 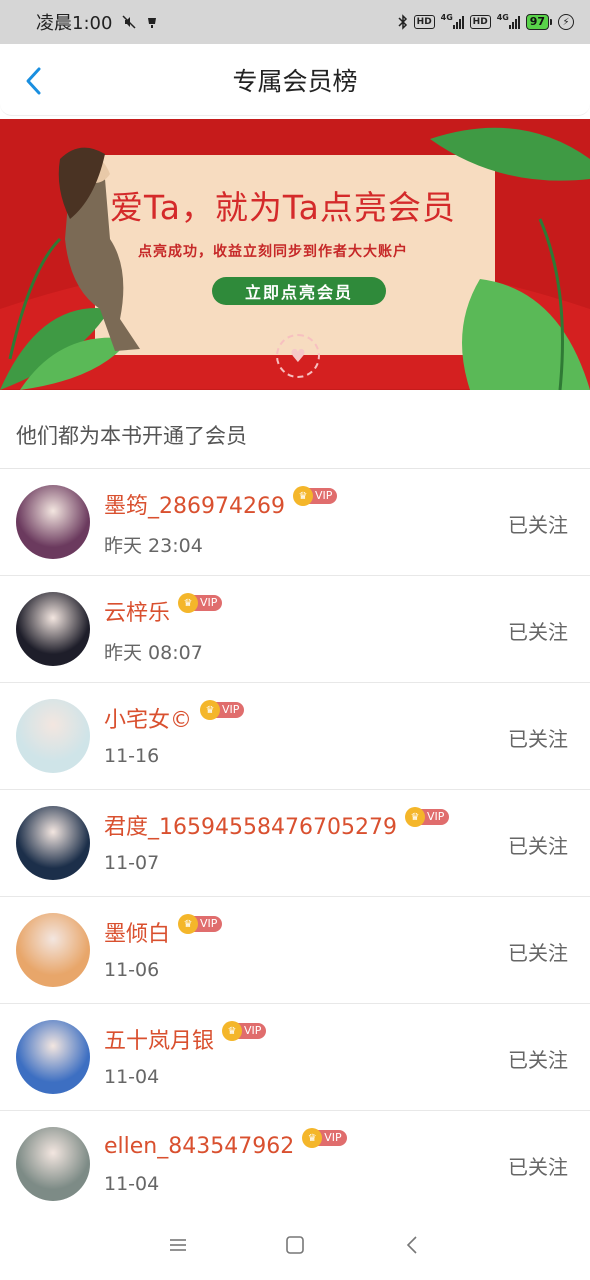 I want to click on name-line: 君度_16594558476705279 ♛ VIP, so click(x=277, y=824).